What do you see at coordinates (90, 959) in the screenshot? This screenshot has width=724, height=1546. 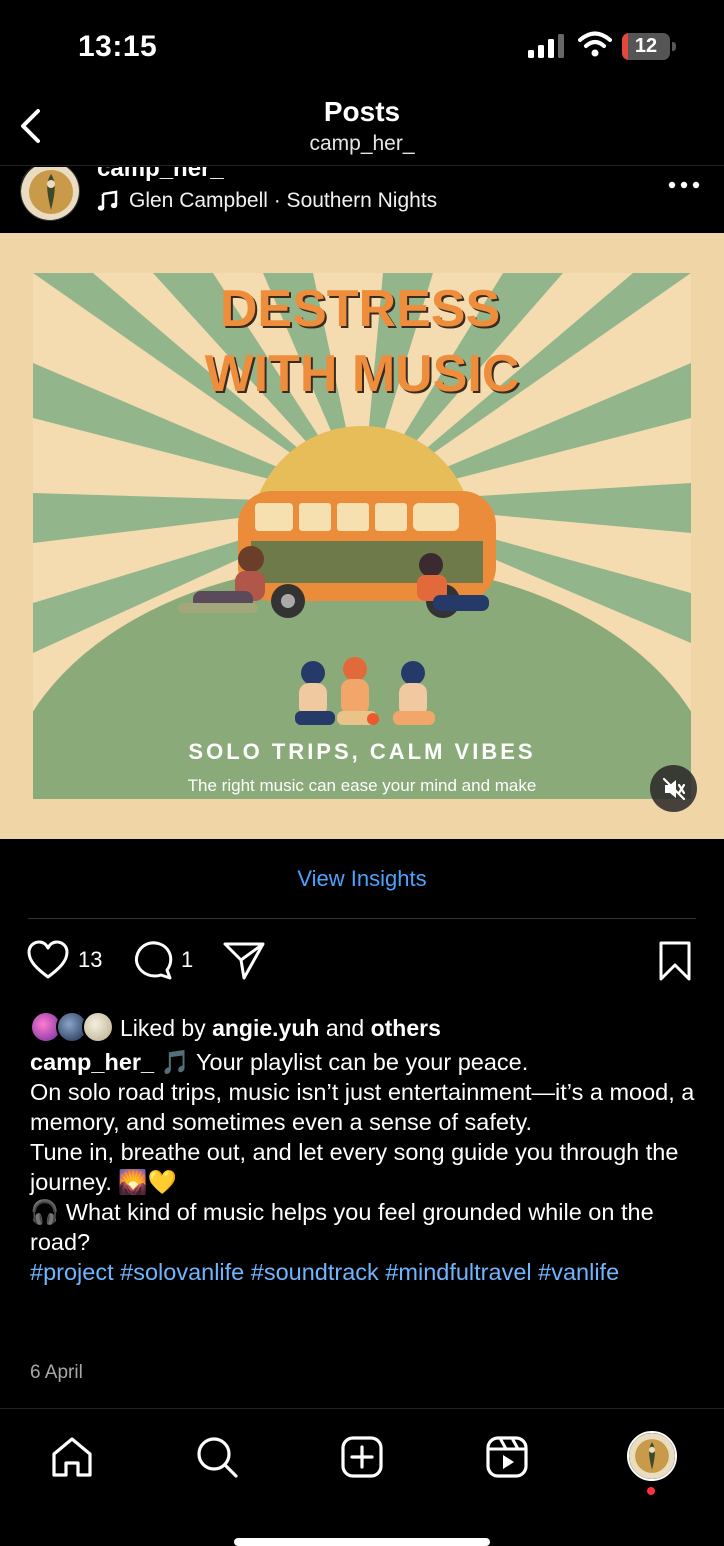 I see `like-count: 13` at bounding box center [90, 959].